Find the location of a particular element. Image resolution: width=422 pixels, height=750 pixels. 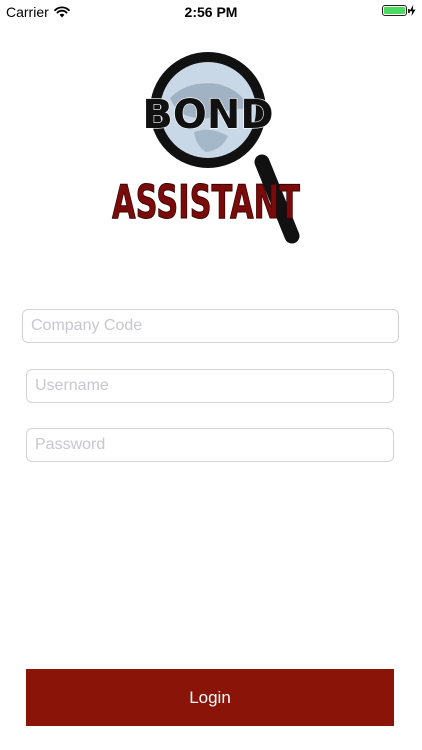

username-input is located at coordinates (210, 386).